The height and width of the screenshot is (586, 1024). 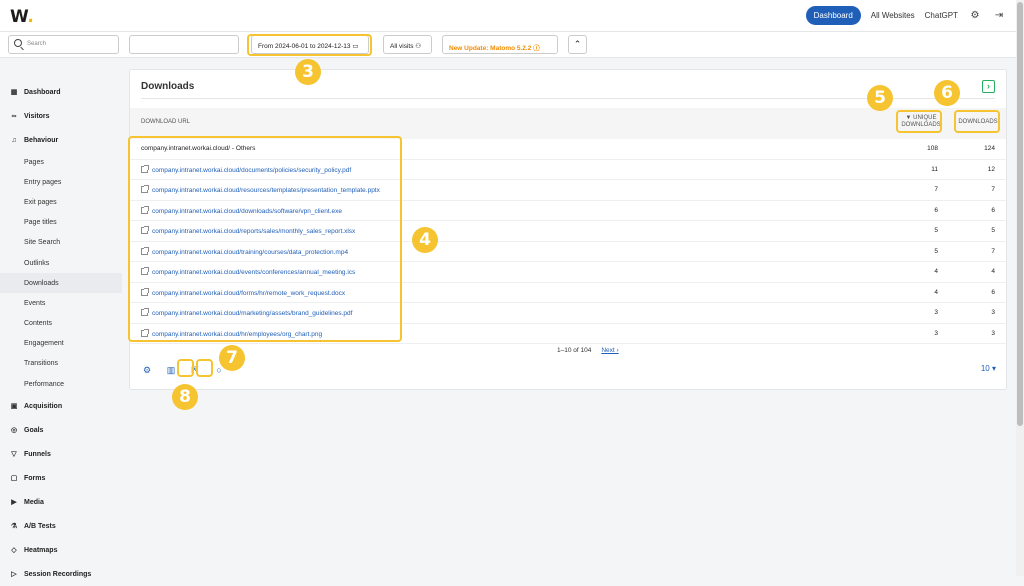 I want to click on sidebar-item-entry-pages: Entry pages, so click(x=61, y=182).